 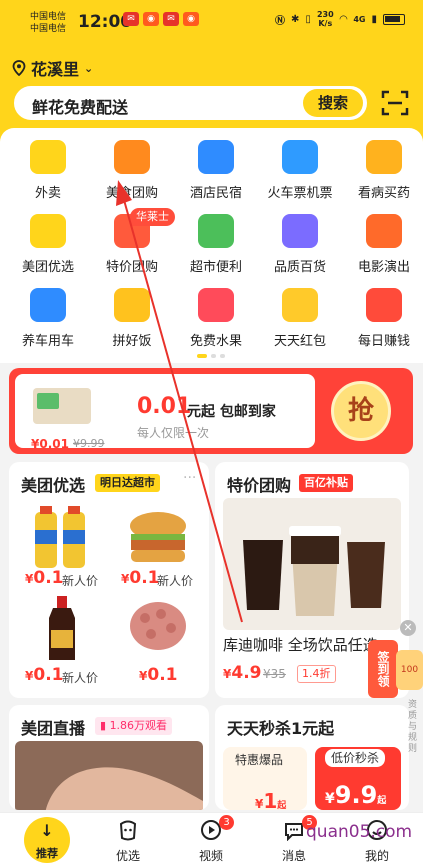 What do you see at coordinates (190, 103) in the screenshot?
I see `search-bar: 鲜花免费配送 搜索` at bounding box center [190, 103].